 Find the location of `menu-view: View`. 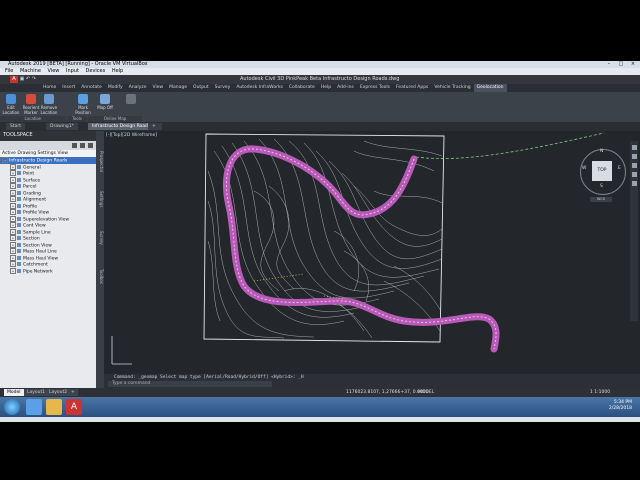

menu-view: View is located at coordinates (54, 71).